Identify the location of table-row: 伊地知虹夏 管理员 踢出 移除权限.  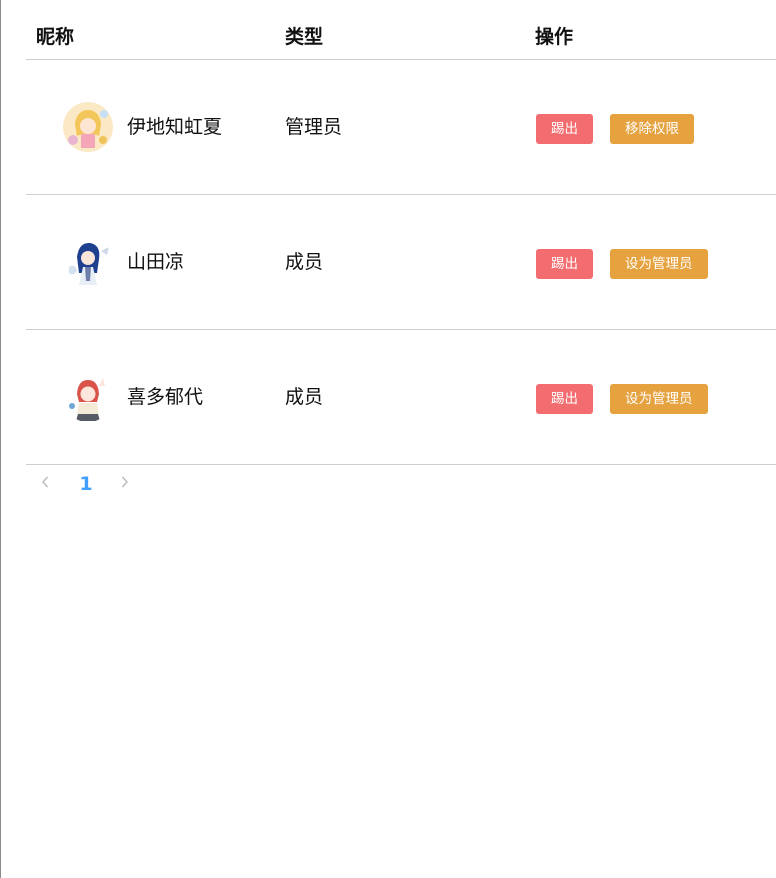
(401, 127).